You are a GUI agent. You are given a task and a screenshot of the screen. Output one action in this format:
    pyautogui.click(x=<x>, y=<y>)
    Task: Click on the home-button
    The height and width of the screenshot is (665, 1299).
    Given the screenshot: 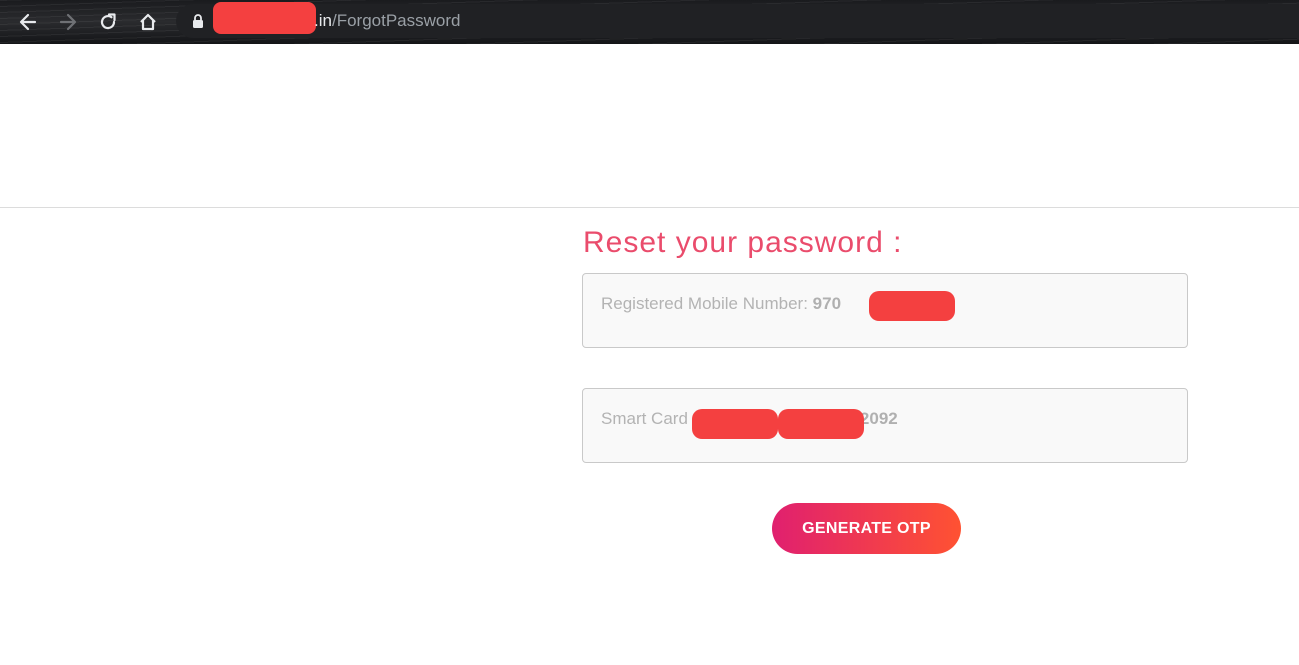 What is the action you would take?
    pyautogui.click(x=148, y=22)
    